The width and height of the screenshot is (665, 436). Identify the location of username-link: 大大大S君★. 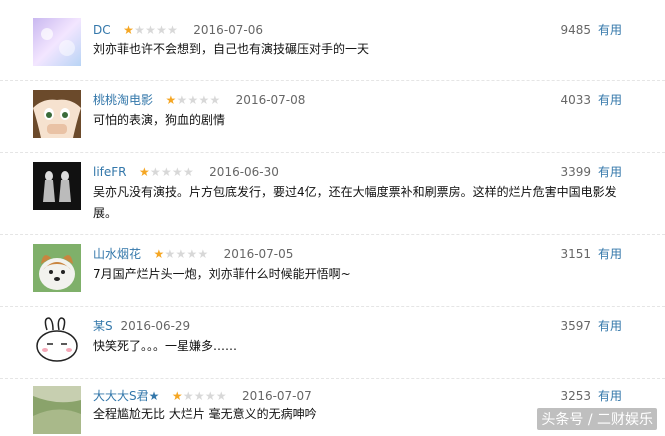
(126, 396).